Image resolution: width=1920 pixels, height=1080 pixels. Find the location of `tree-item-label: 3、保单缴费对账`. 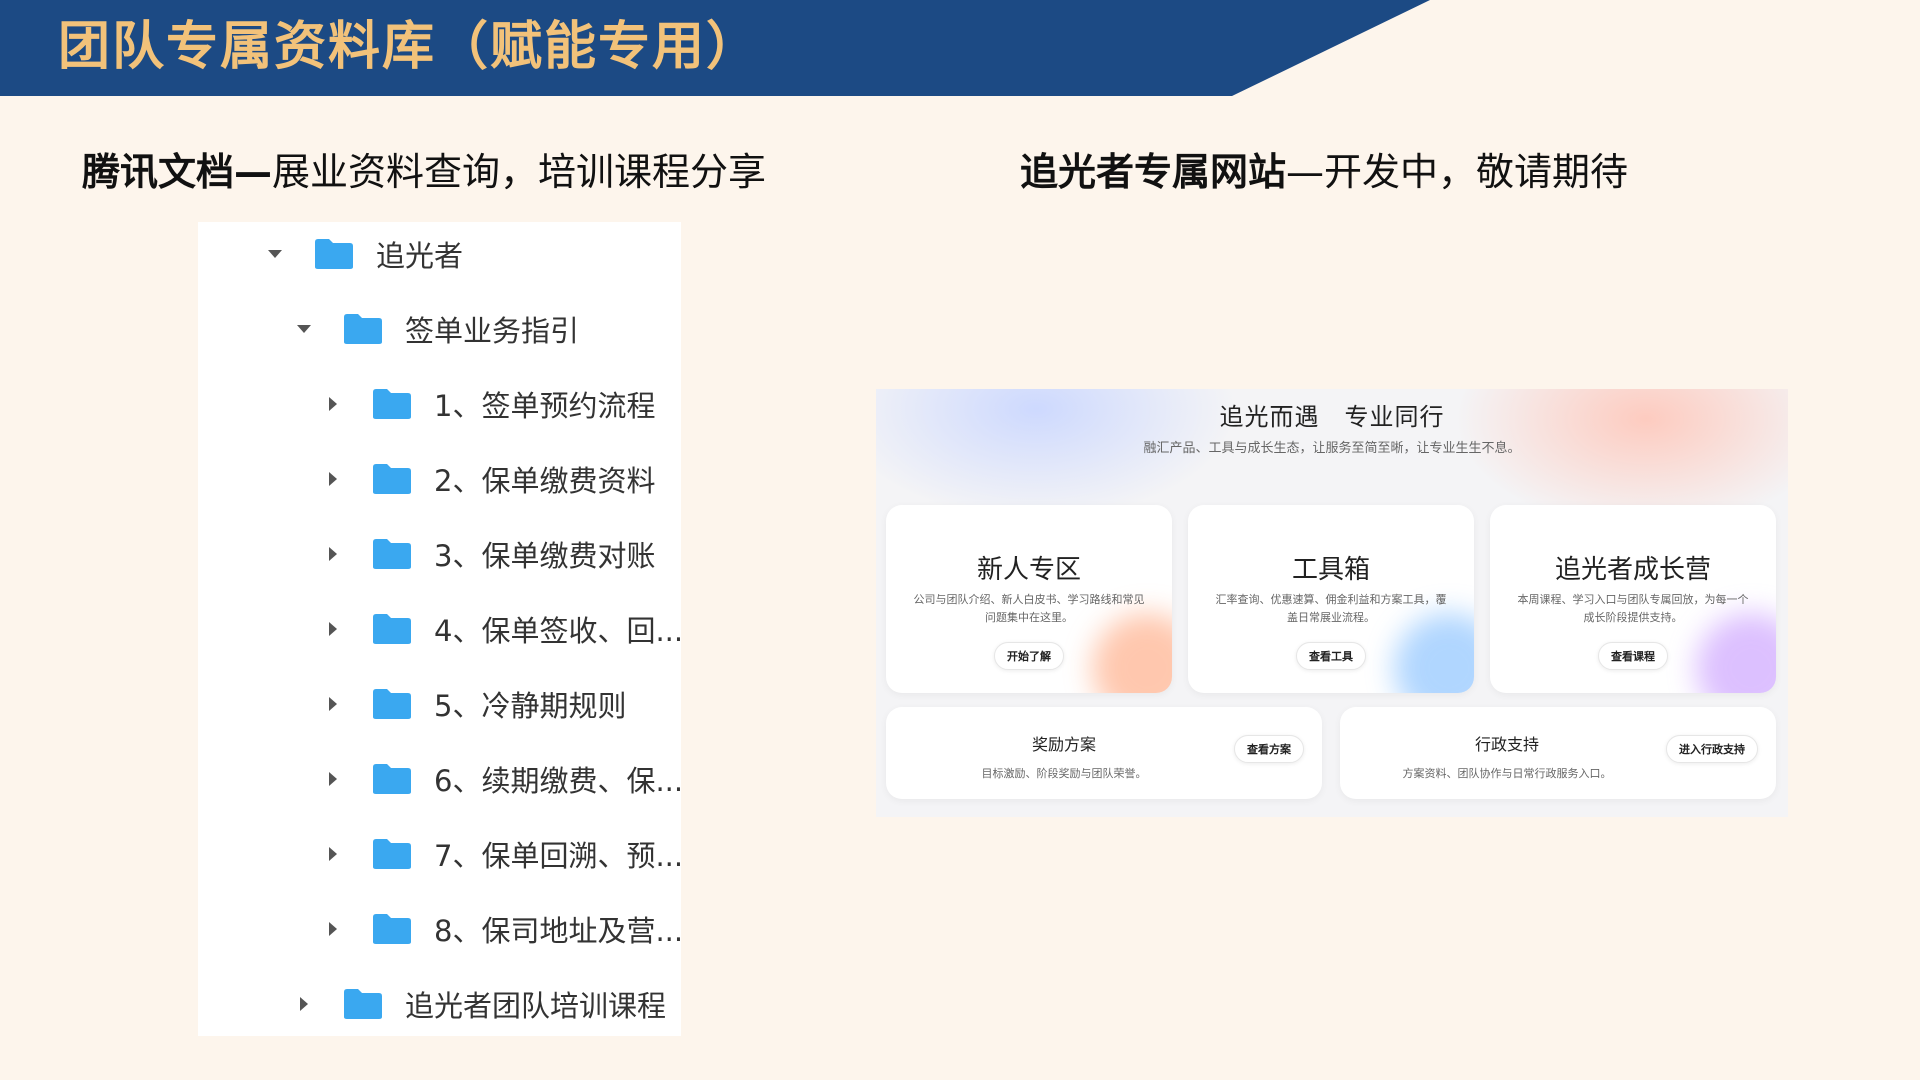

tree-item-label: 3、保单缴费对账 is located at coordinates (545, 556).